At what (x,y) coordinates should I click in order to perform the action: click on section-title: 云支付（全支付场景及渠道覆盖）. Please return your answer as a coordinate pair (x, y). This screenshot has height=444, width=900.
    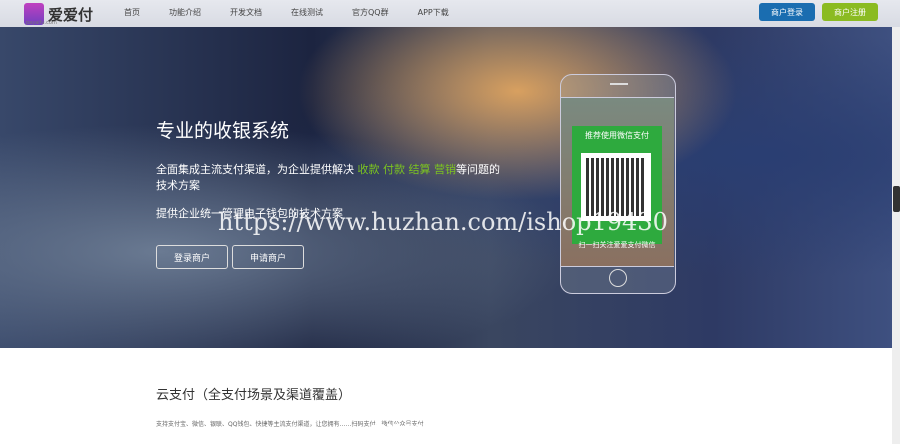
    Looking at the image, I should click on (254, 395).